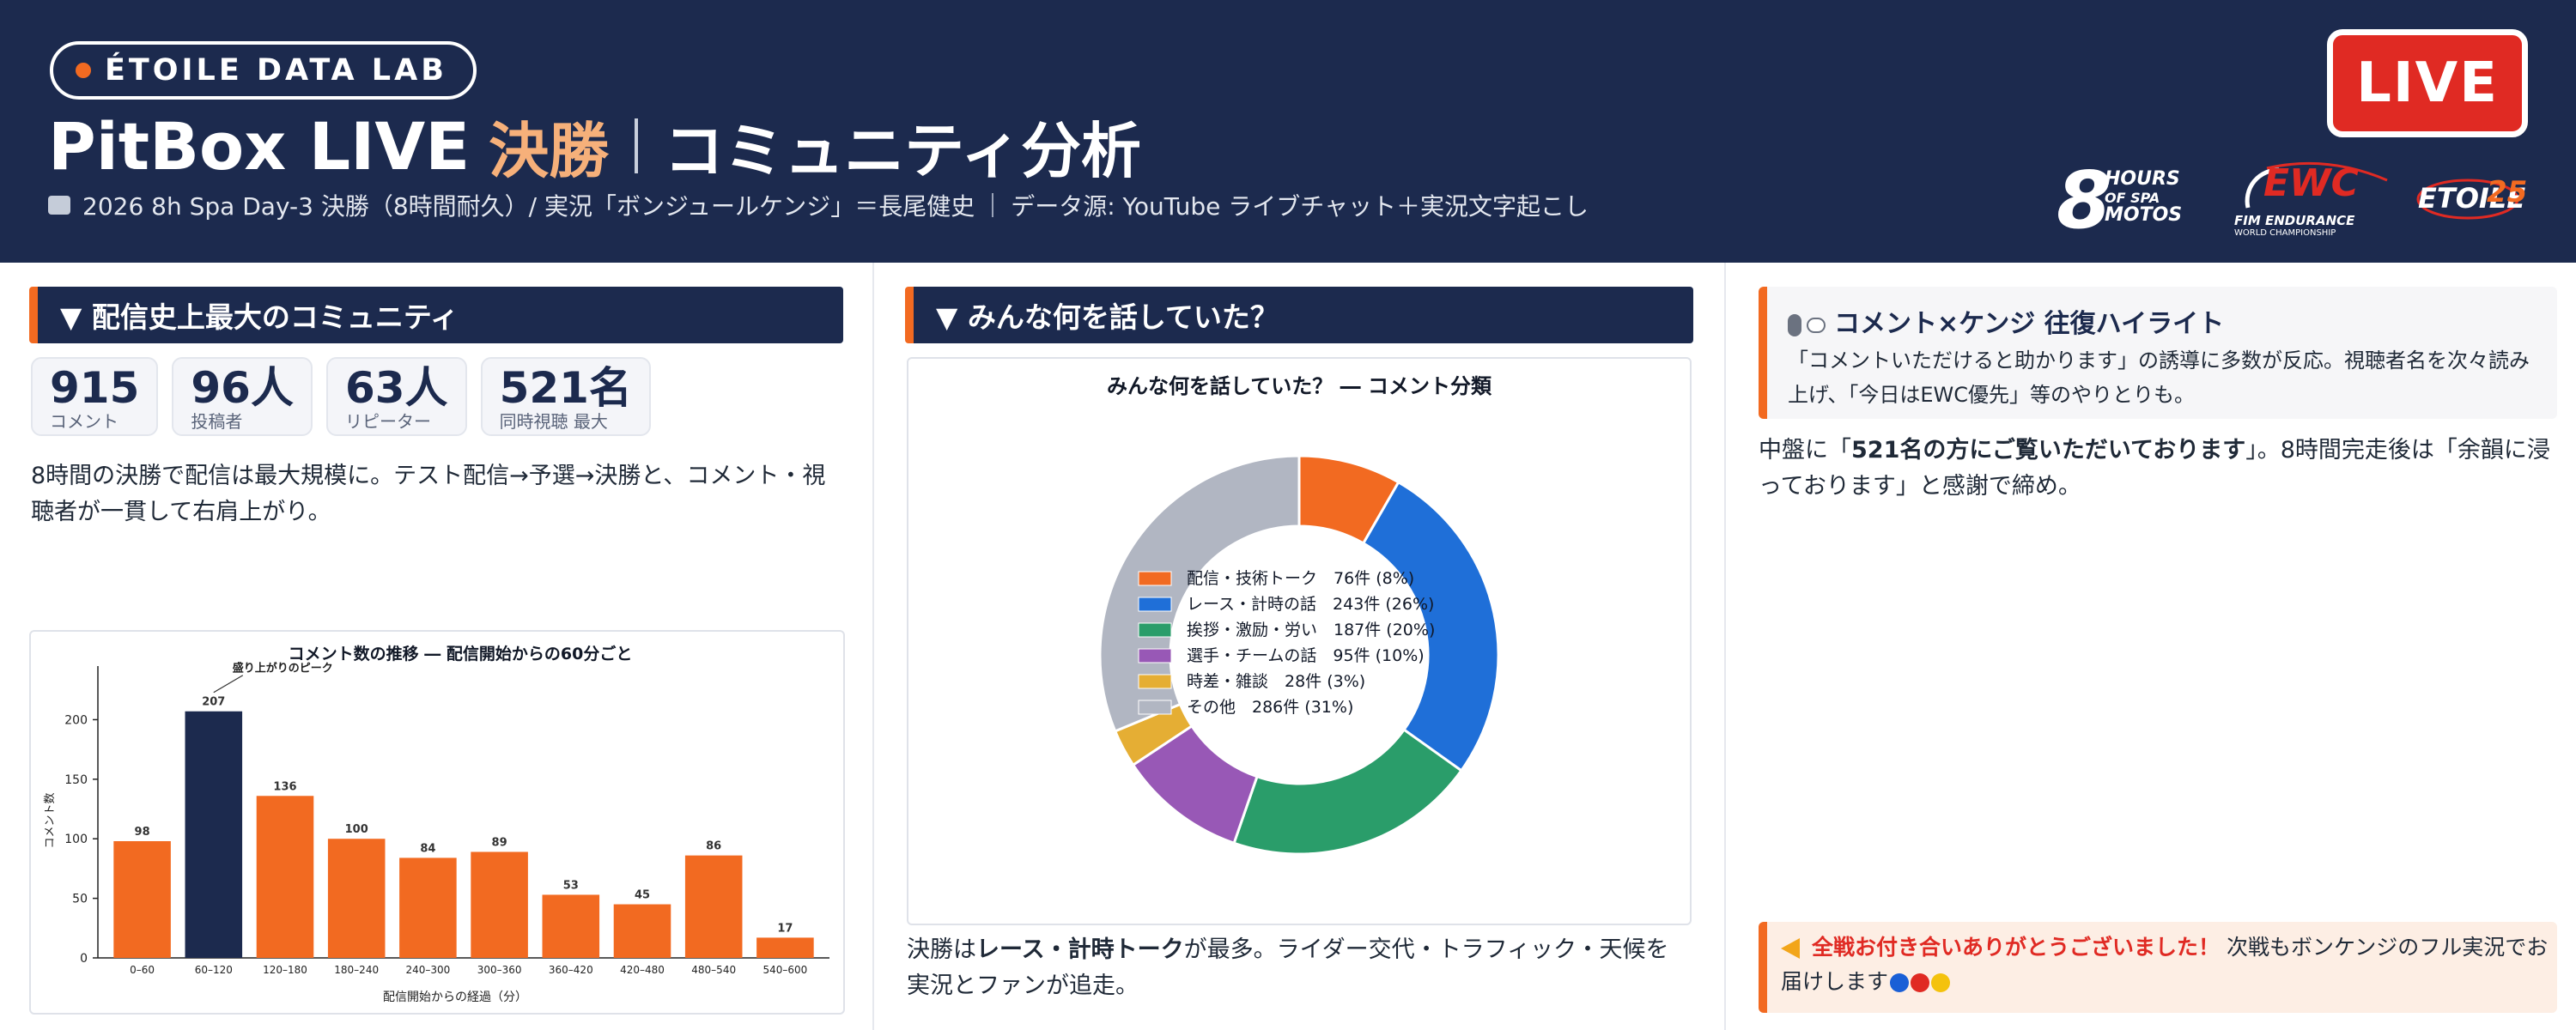 The width and height of the screenshot is (2576, 1030). I want to click on stat-value: 96人, so click(242, 388).